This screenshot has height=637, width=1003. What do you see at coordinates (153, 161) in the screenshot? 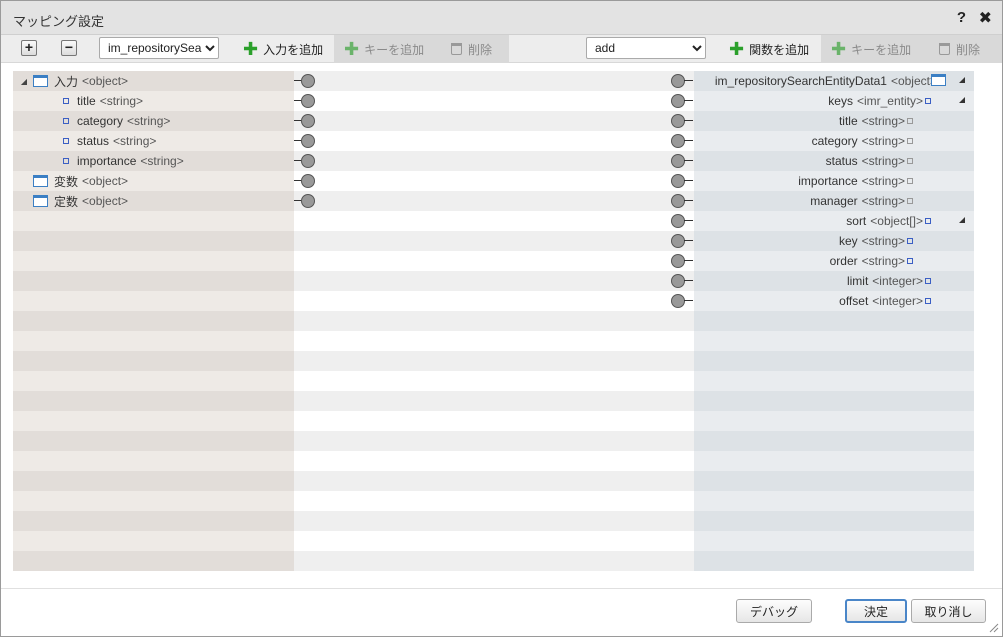
I see `source-tree-row: importance <string>` at bounding box center [153, 161].